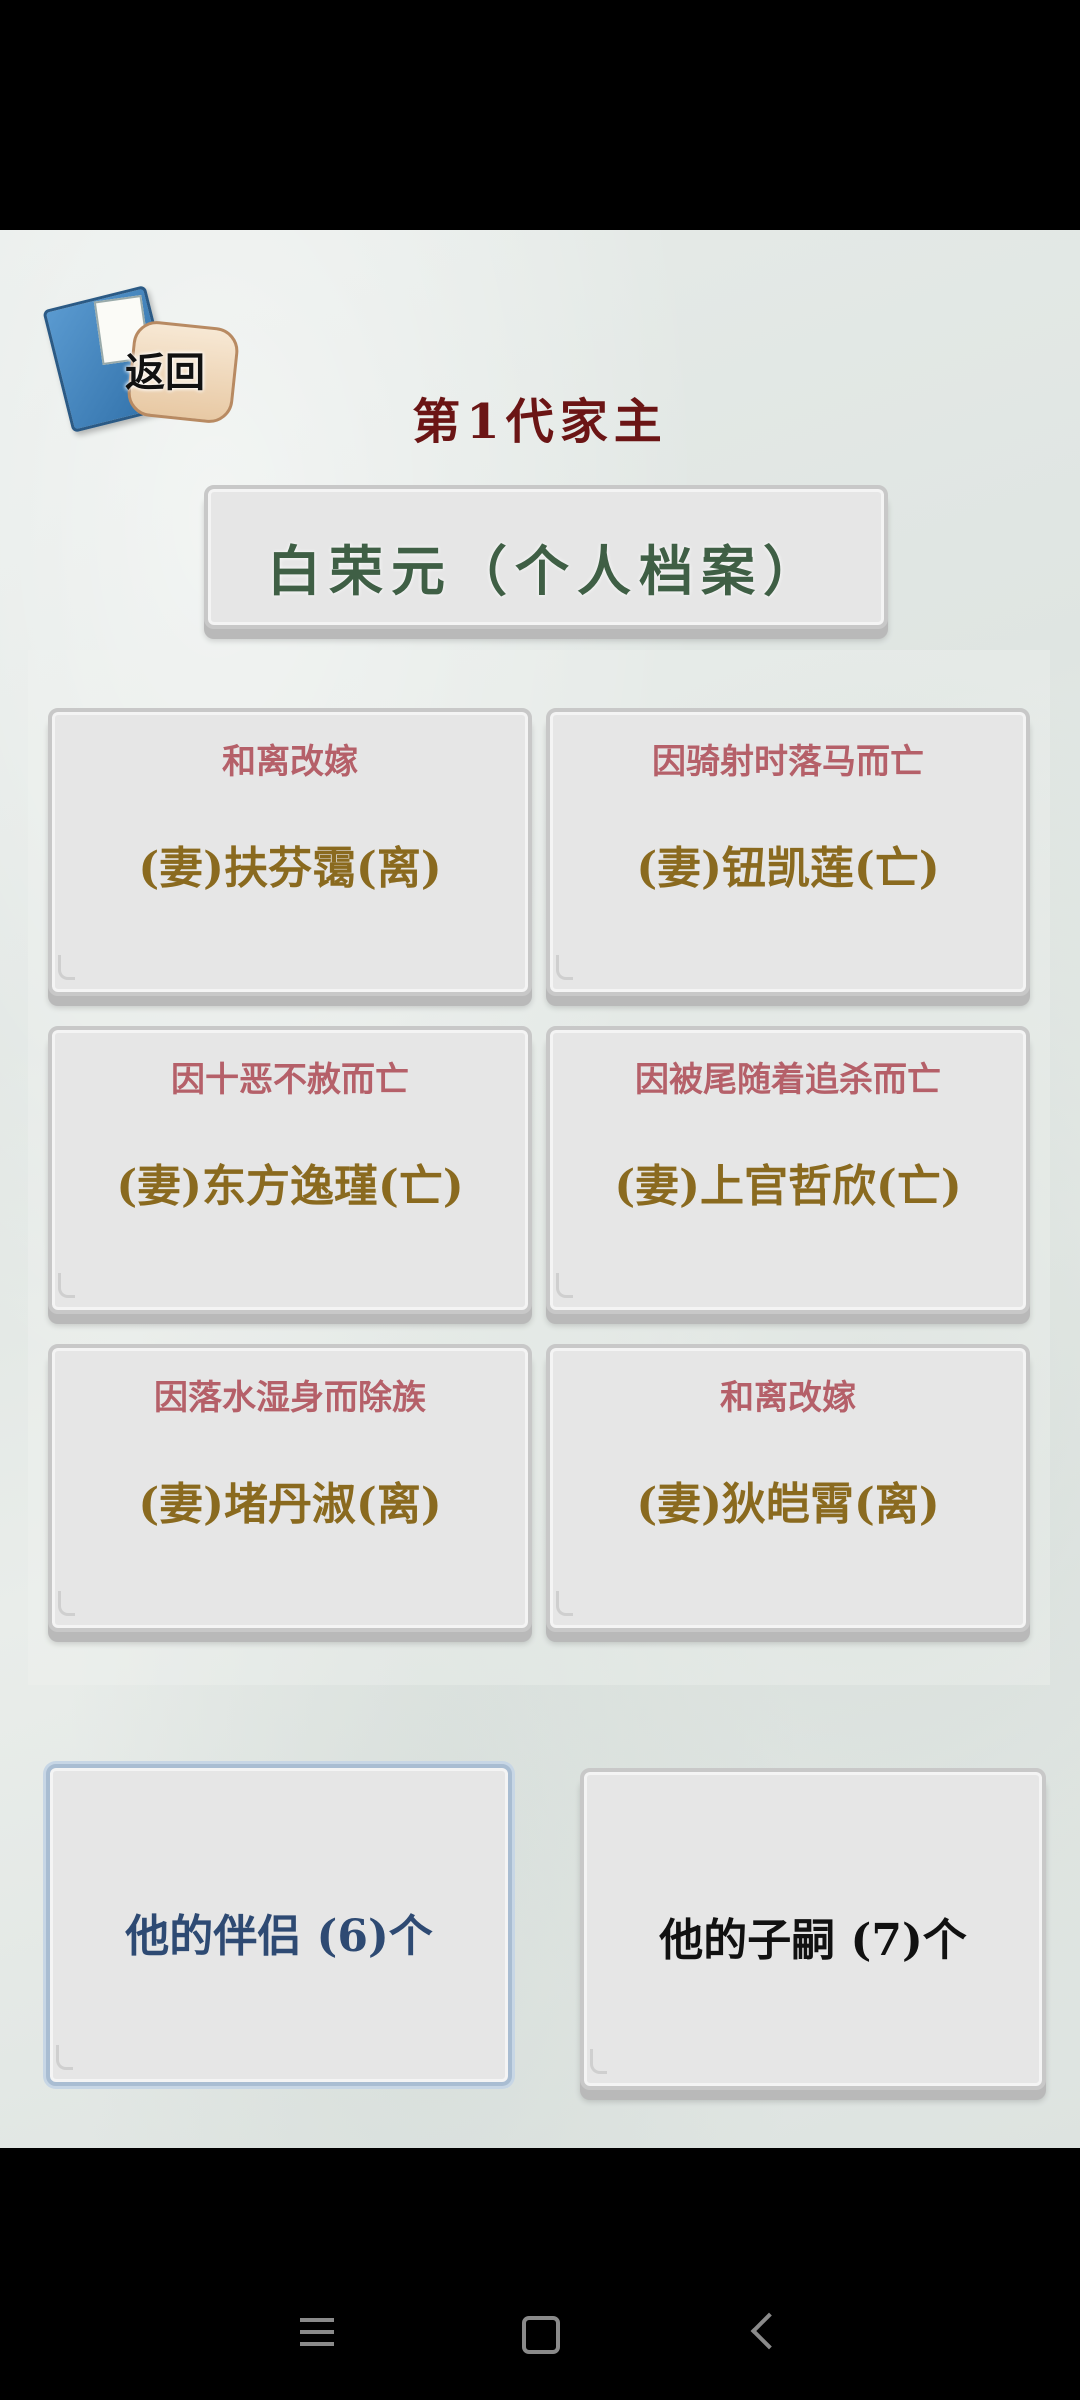  What do you see at coordinates (546, 571) in the screenshot?
I see `profile-name: 白荣元（个人档案）` at bounding box center [546, 571].